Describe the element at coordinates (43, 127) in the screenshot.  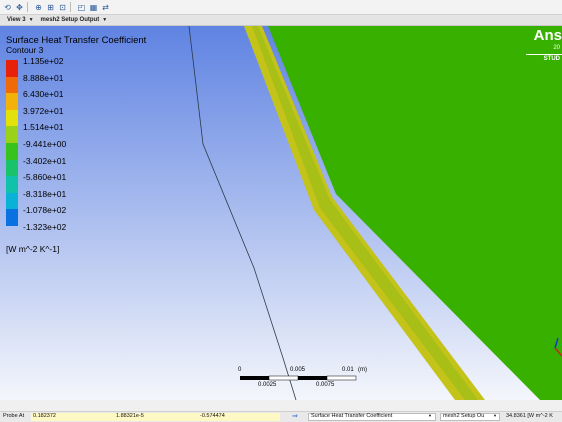
I see `legend-value: 1.514e+01` at that location.